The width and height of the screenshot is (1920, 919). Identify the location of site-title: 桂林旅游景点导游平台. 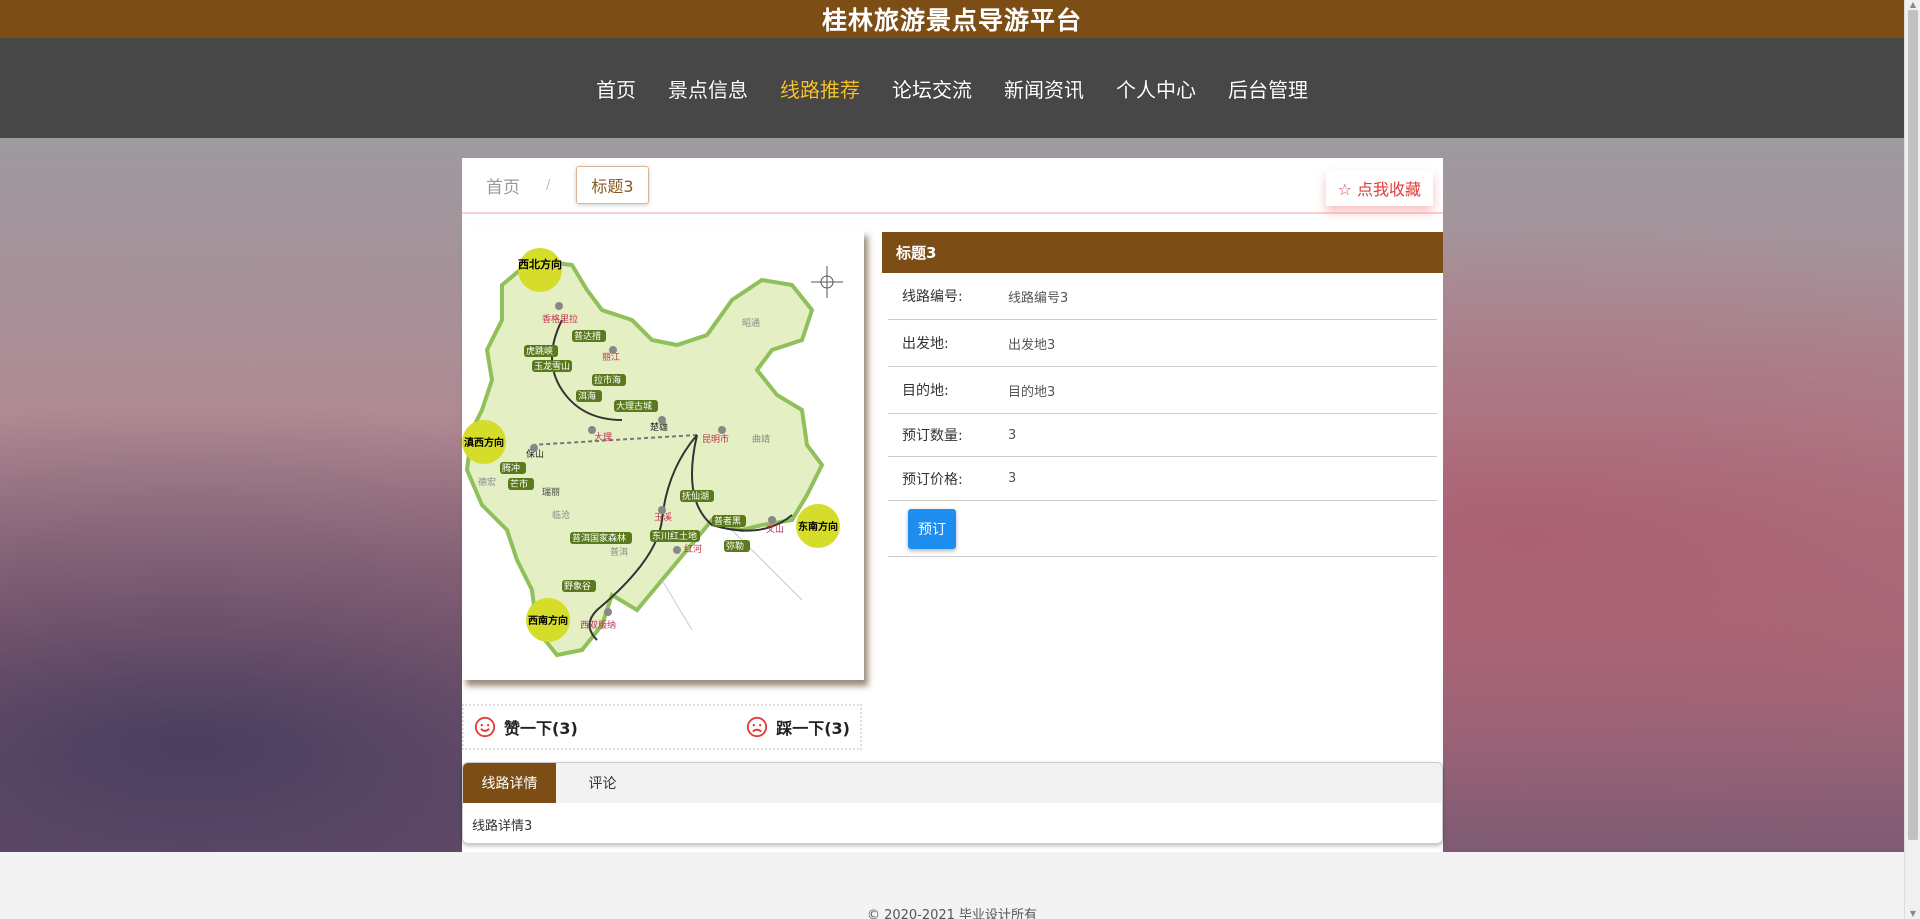
(951, 20).